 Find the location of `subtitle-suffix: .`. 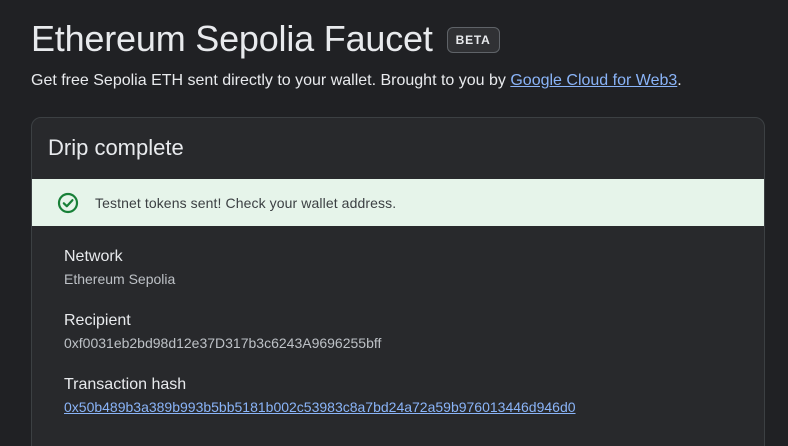

subtitle-suffix: . is located at coordinates (679, 80).